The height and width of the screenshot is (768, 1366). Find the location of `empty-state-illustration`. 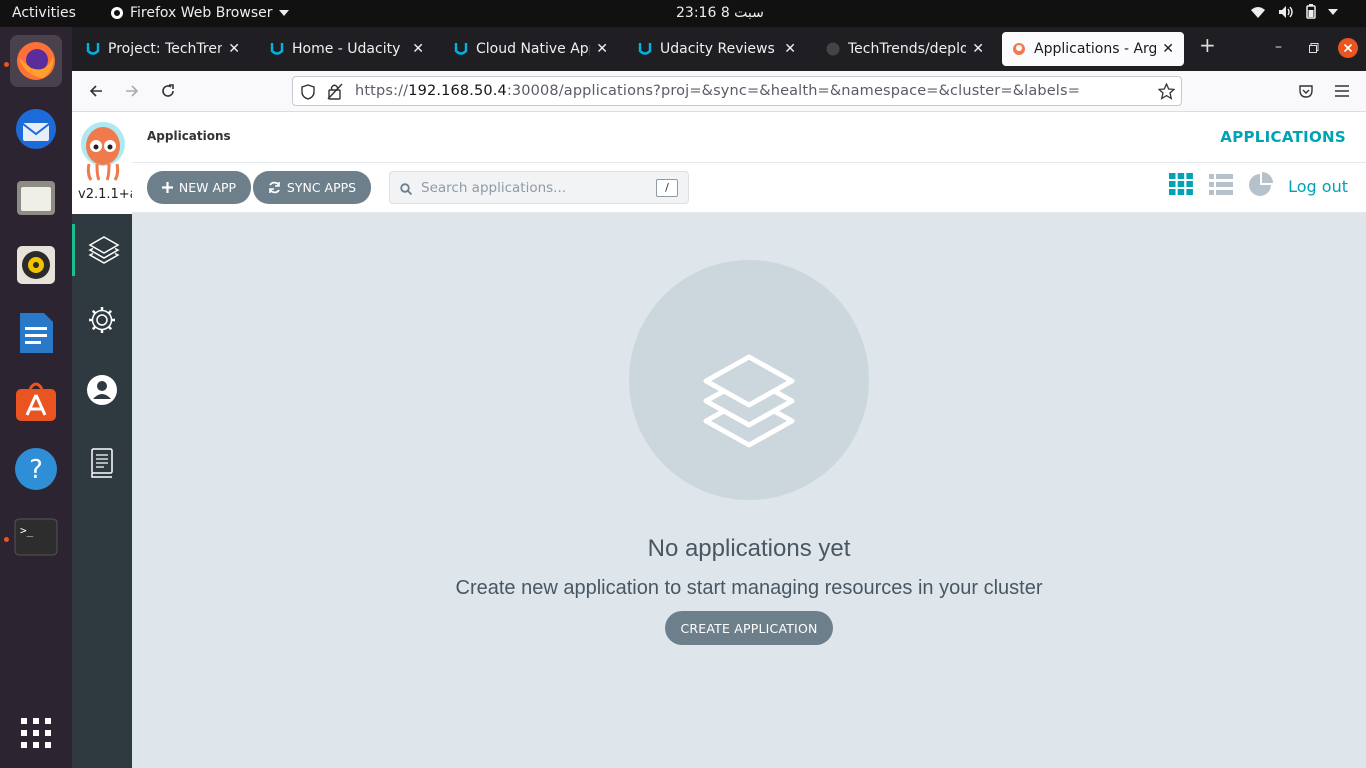

empty-state-illustration is located at coordinates (749, 380).